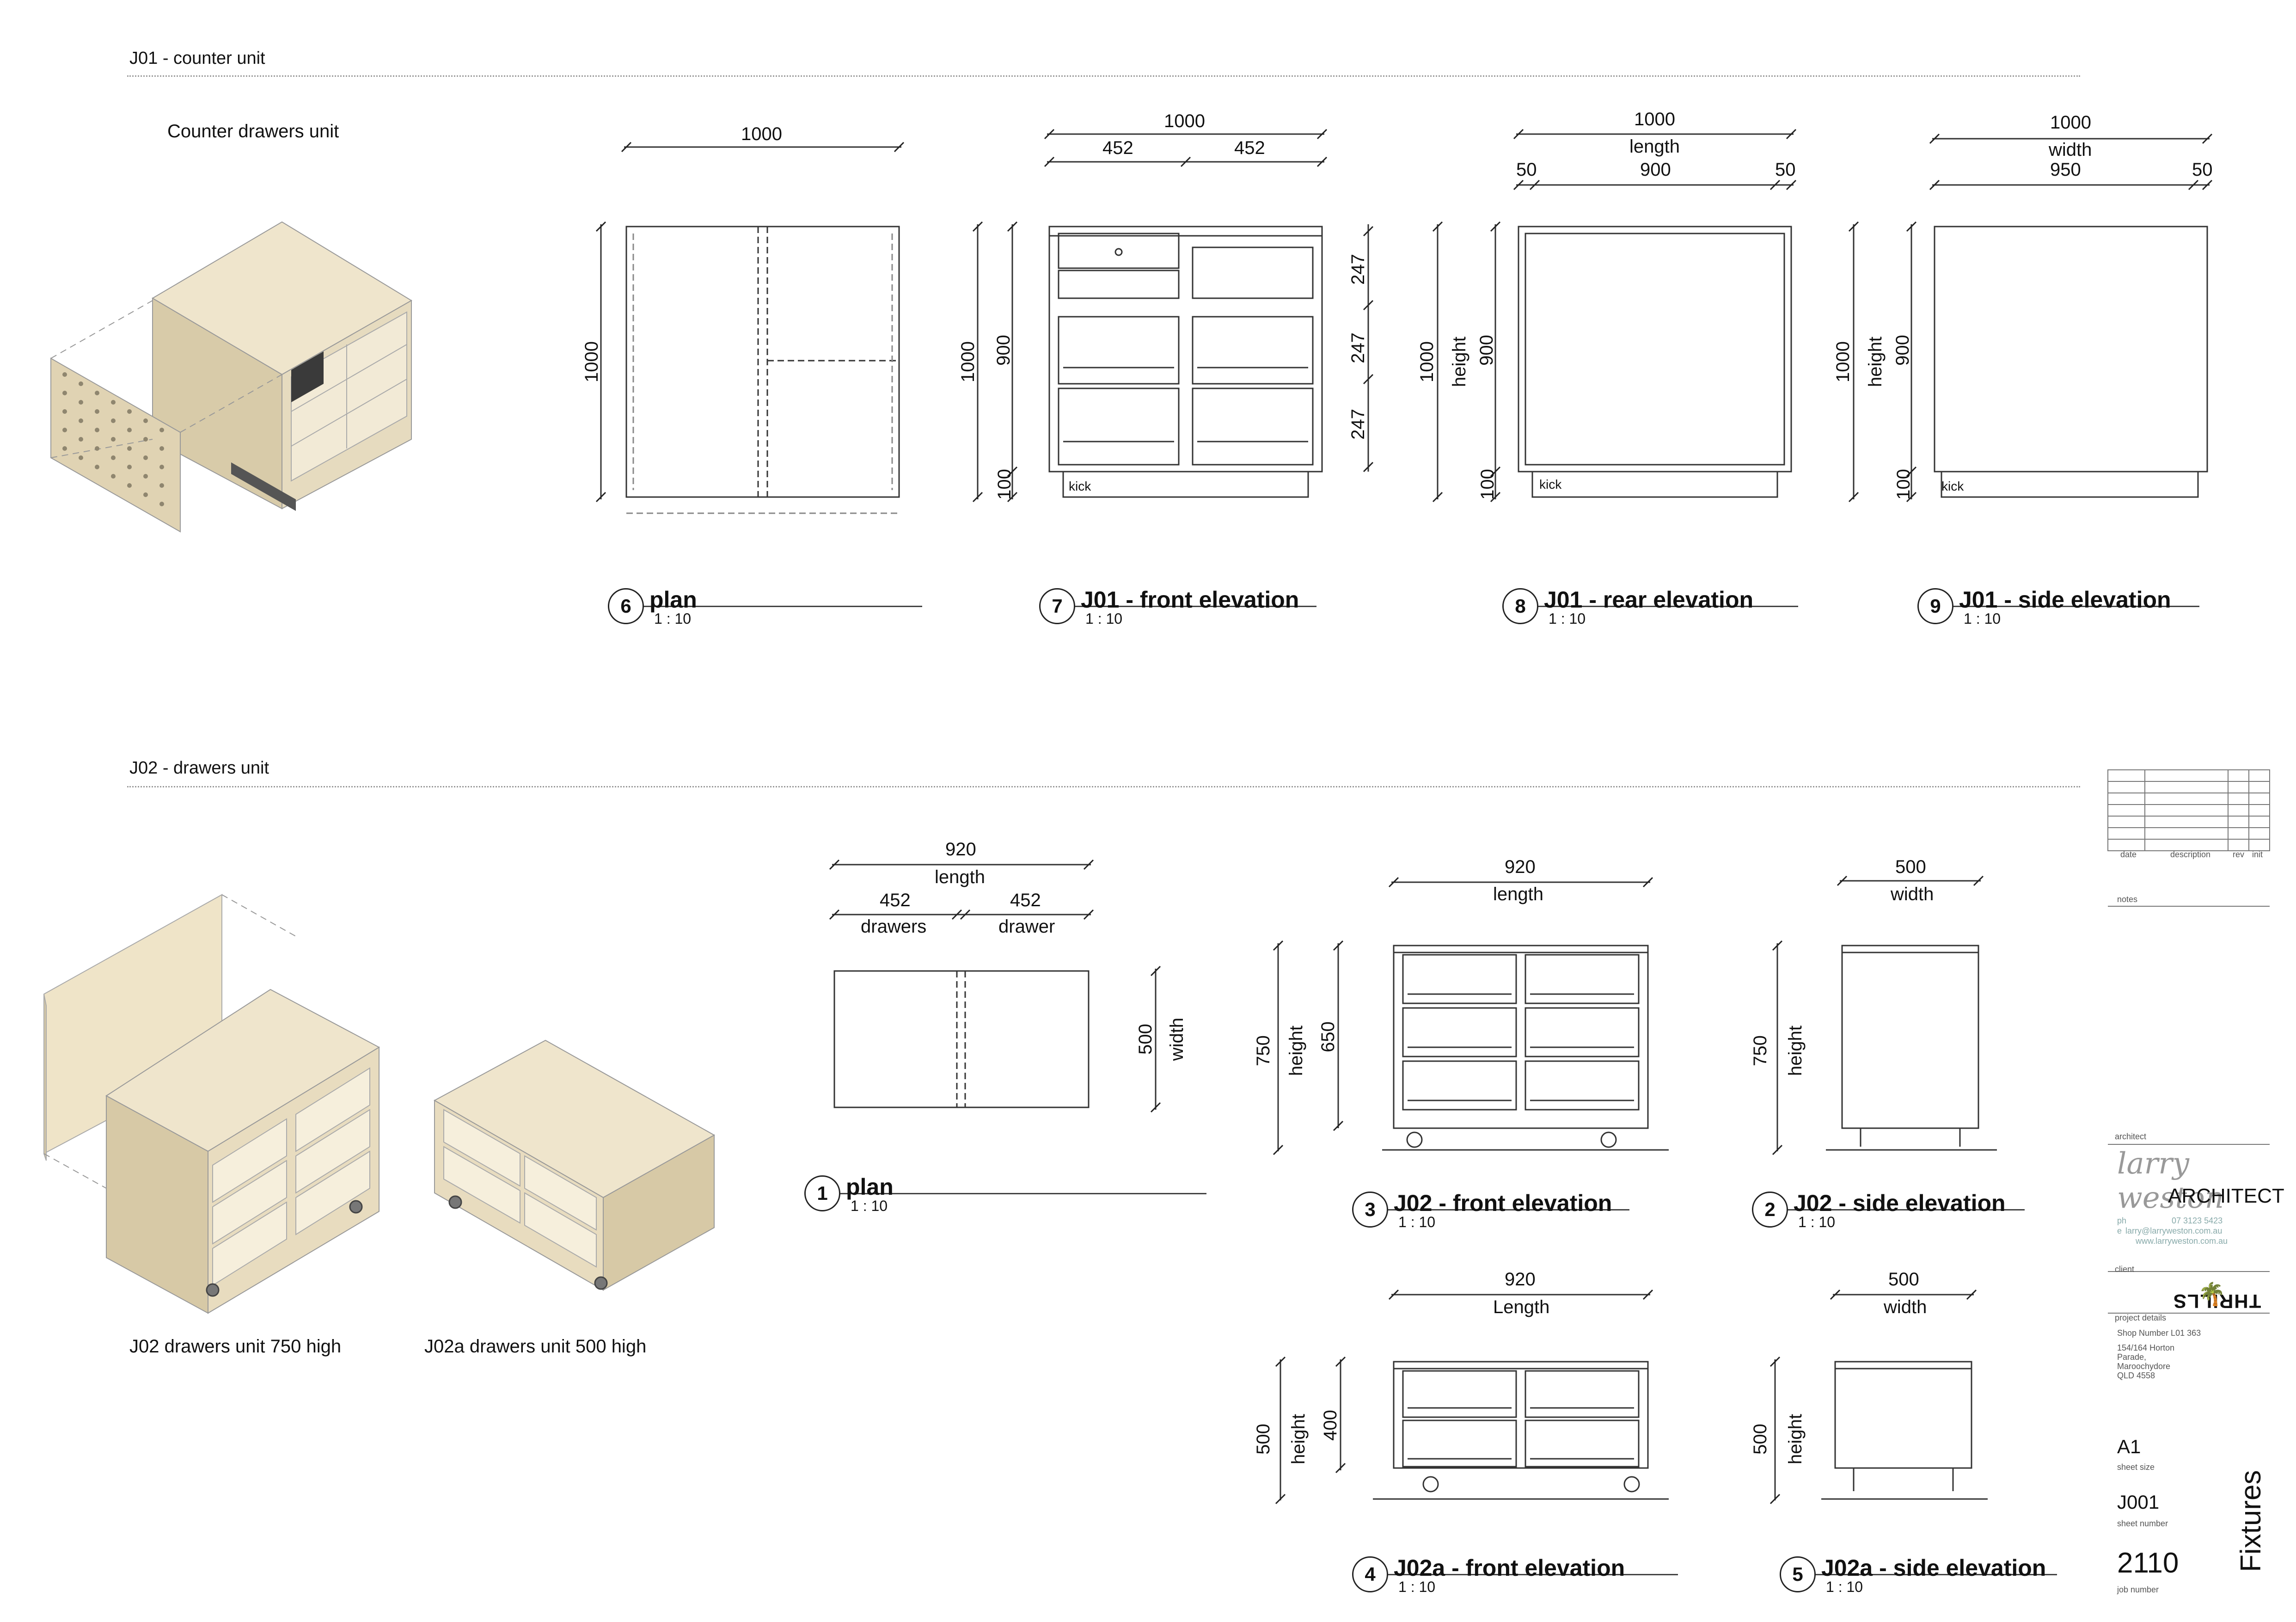 Image resolution: width=2296 pixels, height=1622 pixels. Describe the element at coordinates (2148, 1563) in the screenshot. I see `job-number-value: 2110` at that location.